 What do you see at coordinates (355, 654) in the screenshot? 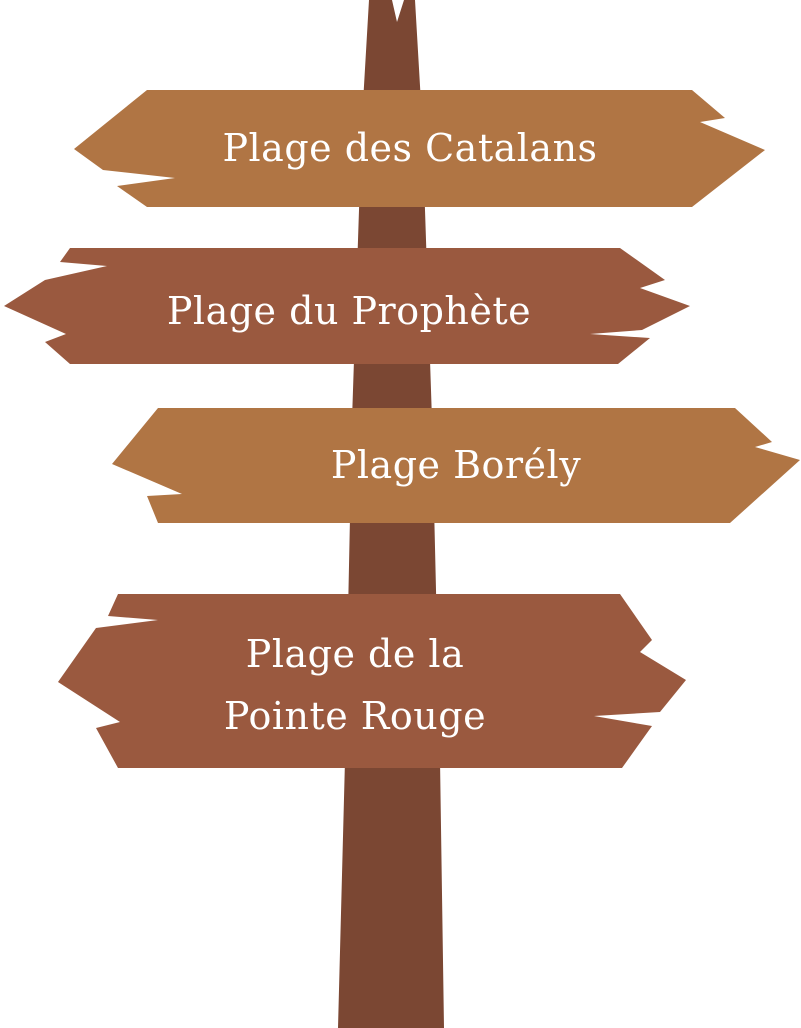
I see `sign-label-4-line-1: Plage de la` at bounding box center [355, 654].